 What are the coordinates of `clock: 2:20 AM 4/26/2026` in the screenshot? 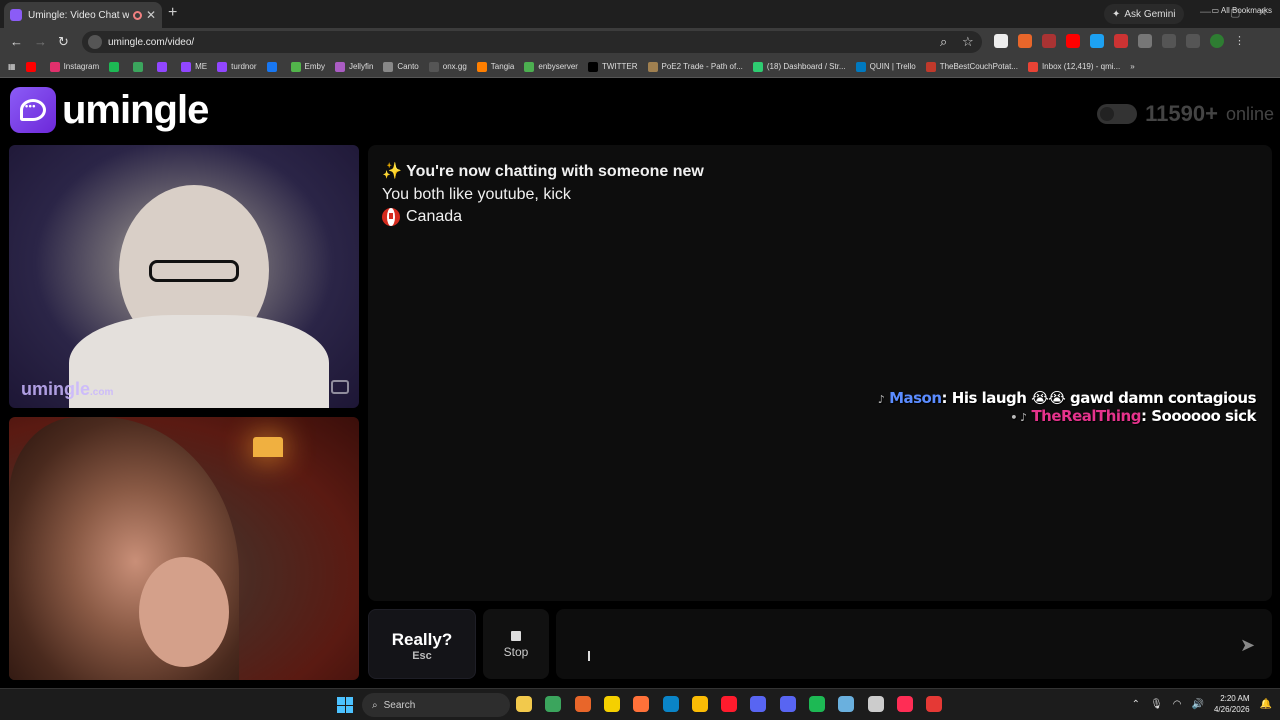 It's located at (1232, 704).